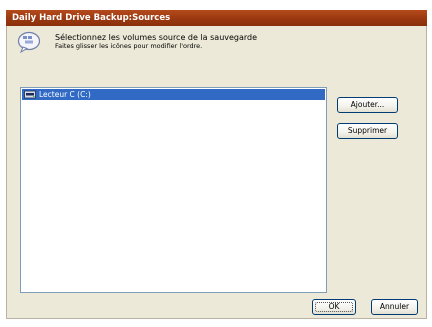  I want to click on title-bar: Daily Hard Drive Backup:Sources, so click(216, 18).